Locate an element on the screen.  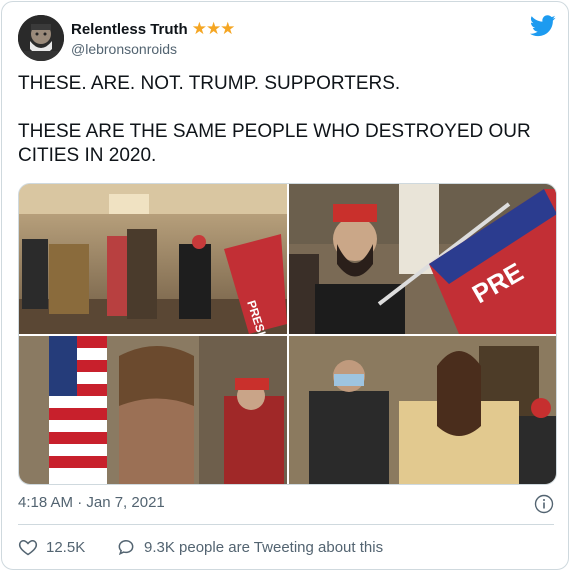
photo-1: PRESIDEN is located at coordinates (153, 259).